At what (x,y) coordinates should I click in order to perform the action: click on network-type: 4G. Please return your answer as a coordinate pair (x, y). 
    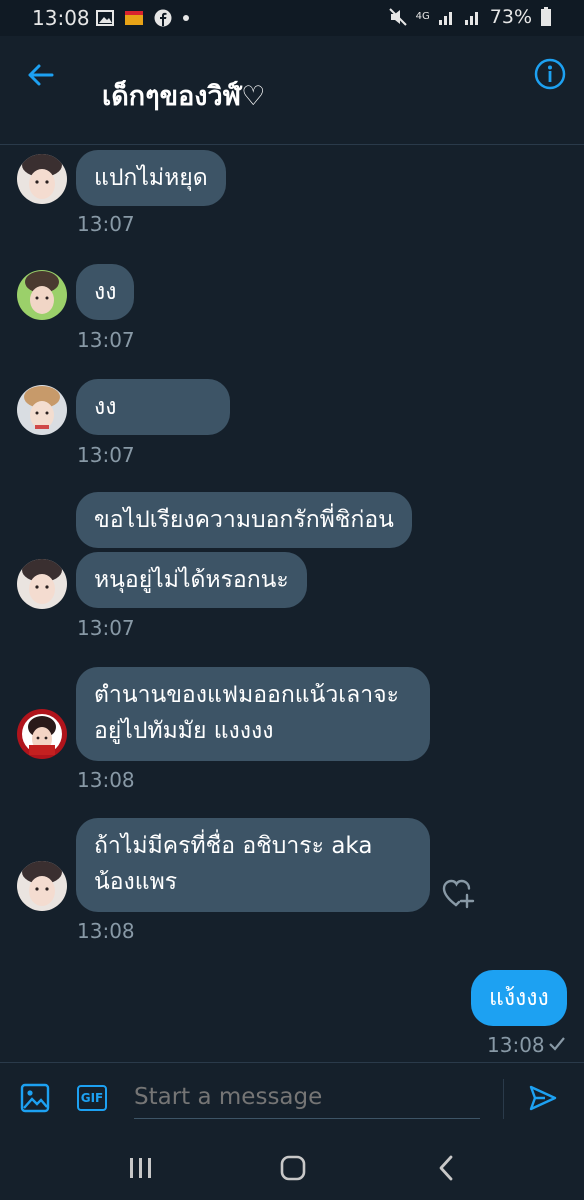
    Looking at the image, I should click on (422, 16).